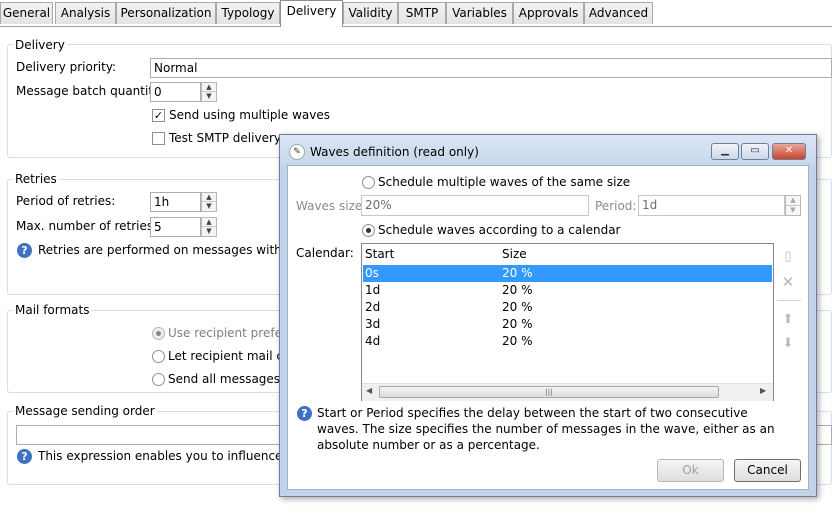  What do you see at coordinates (755, 151) in the screenshot?
I see `maximize-icon: ▭` at bounding box center [755, 151].